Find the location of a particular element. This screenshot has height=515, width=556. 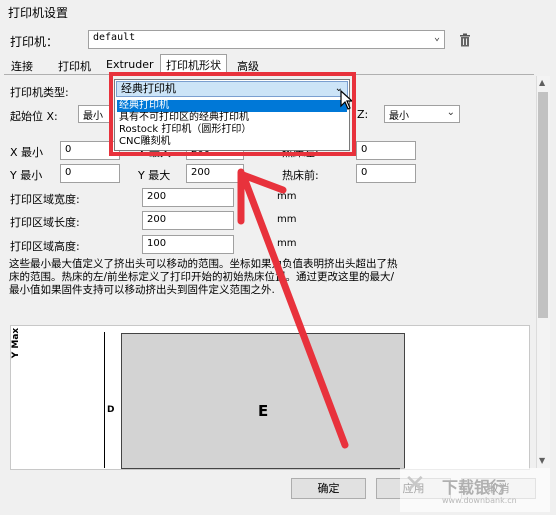

annotation-arrow-line-long is located at coordinates (294, 310).